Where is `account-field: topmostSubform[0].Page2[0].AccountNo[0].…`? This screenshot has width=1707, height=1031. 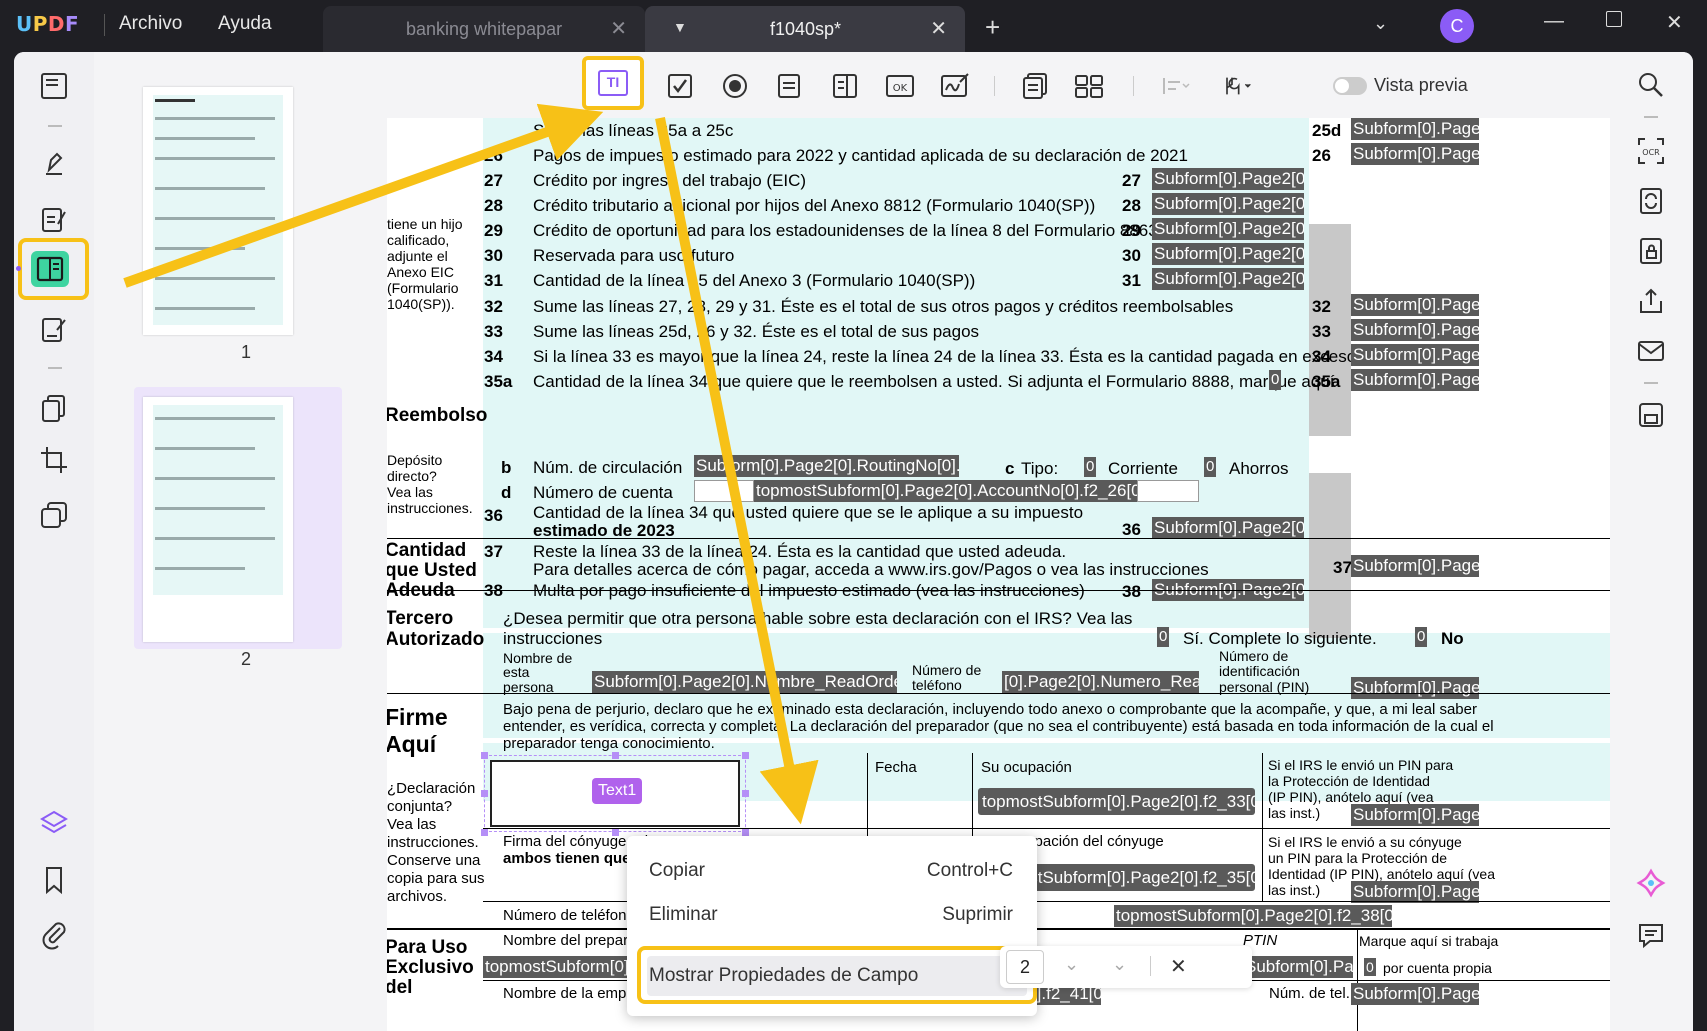
account-field: topmostSubform[0].Page2[0].AccountNo[0].… is located at coordinates (945, 491).